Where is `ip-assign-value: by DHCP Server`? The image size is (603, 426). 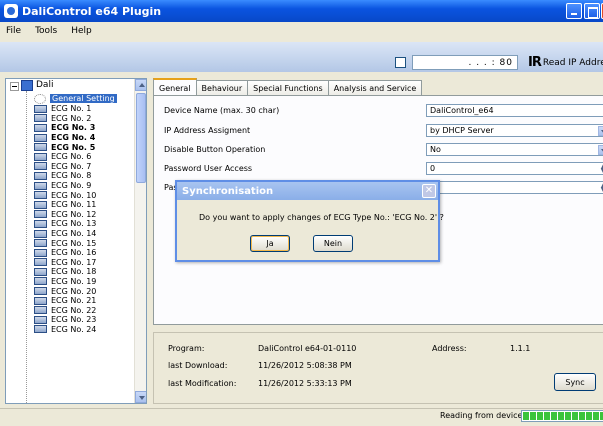
ip-assign-value: by DHCP Server is located at coordinates (462, 130).